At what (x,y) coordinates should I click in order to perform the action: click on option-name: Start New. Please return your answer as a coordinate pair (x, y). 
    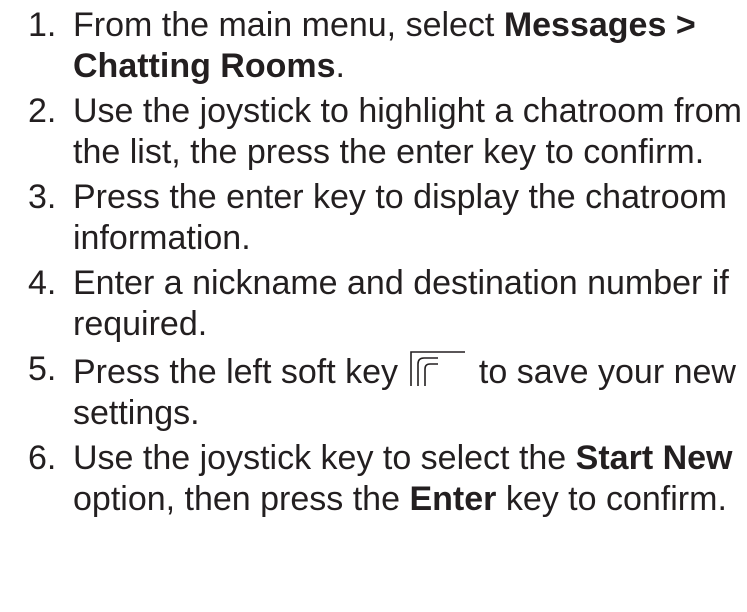
    Looking at the image, I should click on (654, 458).